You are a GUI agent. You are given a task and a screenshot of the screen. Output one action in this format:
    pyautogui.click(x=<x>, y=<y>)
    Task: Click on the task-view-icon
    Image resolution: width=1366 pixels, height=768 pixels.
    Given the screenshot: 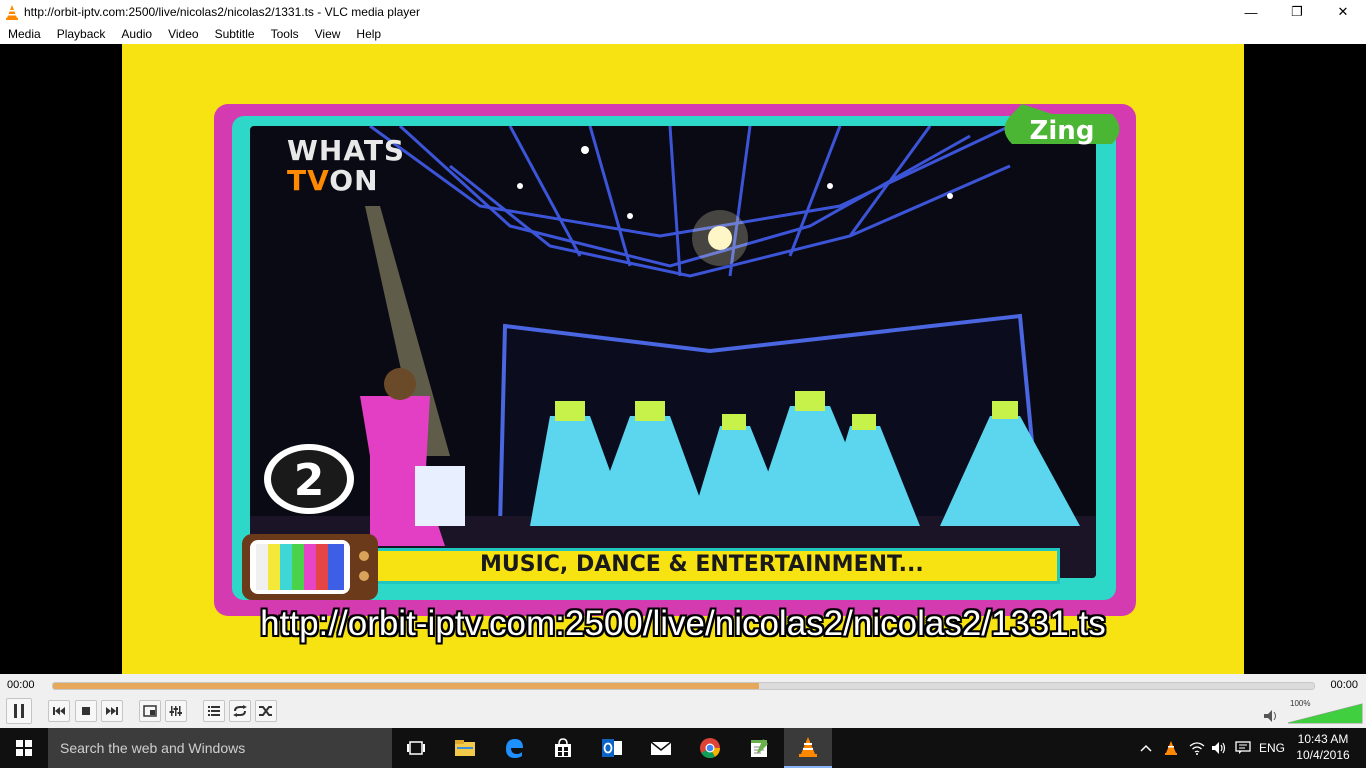 What is the action you would take?
    pyautogui.click(x=416, y=748)
    